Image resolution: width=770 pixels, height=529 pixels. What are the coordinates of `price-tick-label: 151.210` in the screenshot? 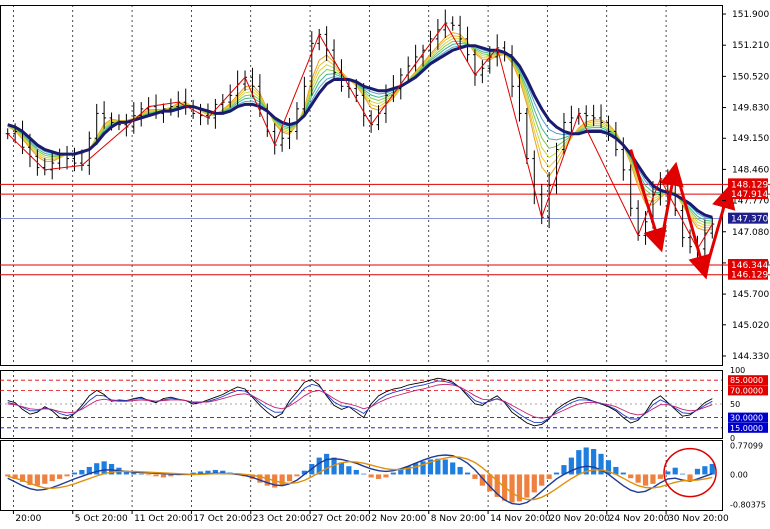 It's located at (750, 46).